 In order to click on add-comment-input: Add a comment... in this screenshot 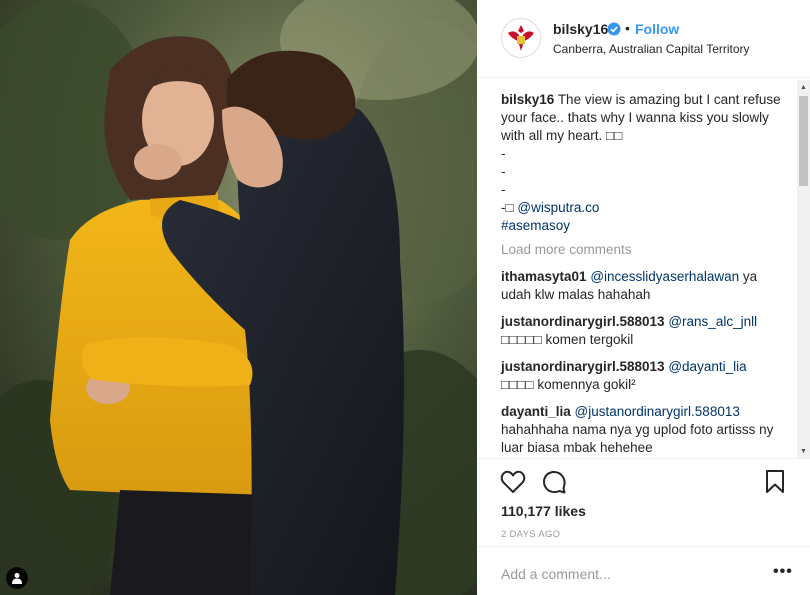, I will do `click(556, 574)`.